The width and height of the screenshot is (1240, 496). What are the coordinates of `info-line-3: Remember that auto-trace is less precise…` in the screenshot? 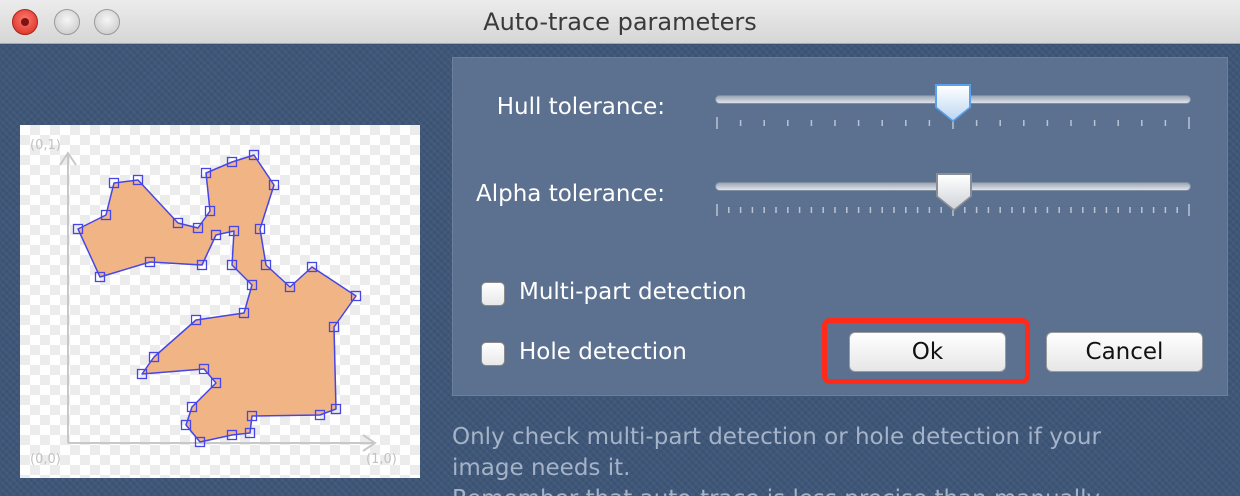 It's located at (837, 490).